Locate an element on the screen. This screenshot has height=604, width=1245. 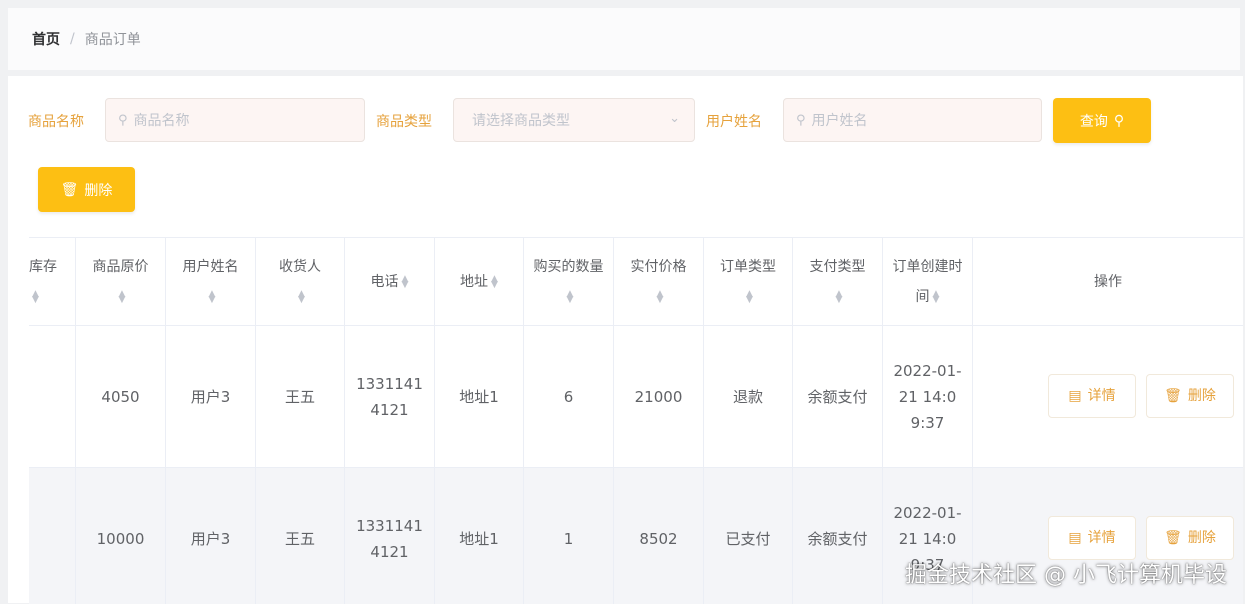
watermark: 掘金技术社区 @ 小飞计算机毕设 is located at coordinates (1066, 575).